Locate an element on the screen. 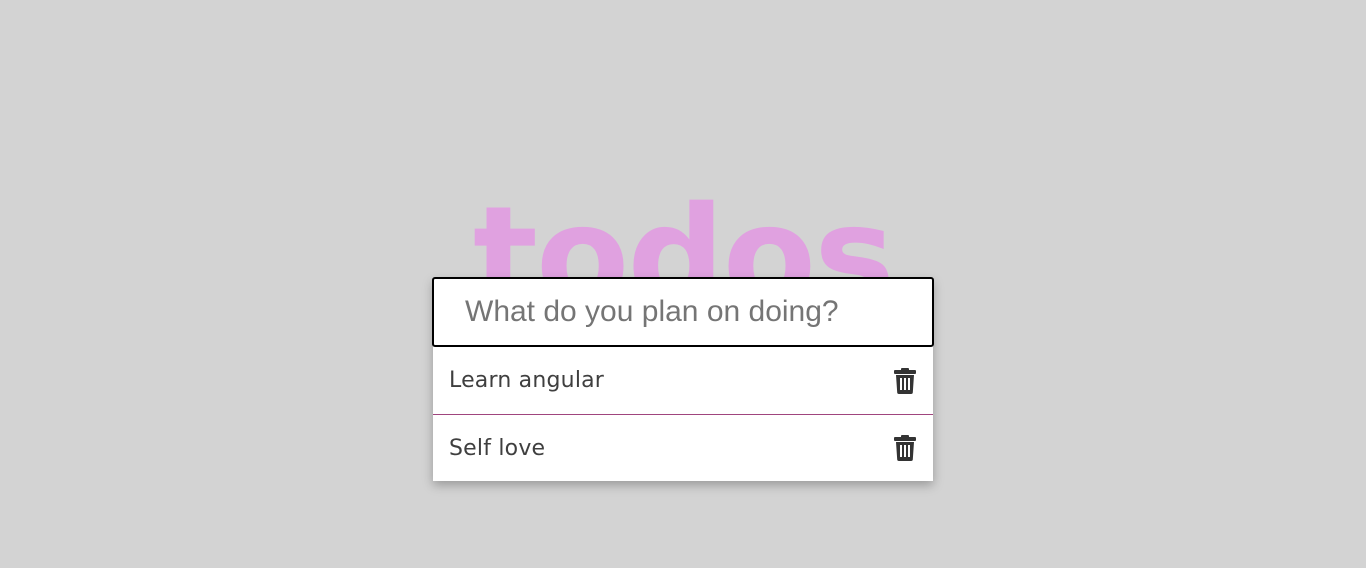 The height and width of the screenshot is (568, 1366). new-todo-input is located at coordinates (683, 312).